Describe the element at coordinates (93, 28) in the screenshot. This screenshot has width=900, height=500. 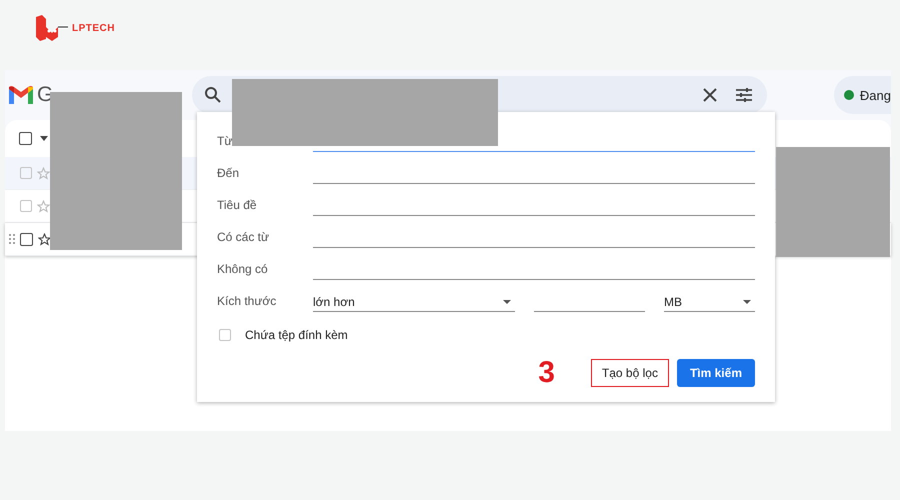
I see `logo-text: LPTECH` at that location.